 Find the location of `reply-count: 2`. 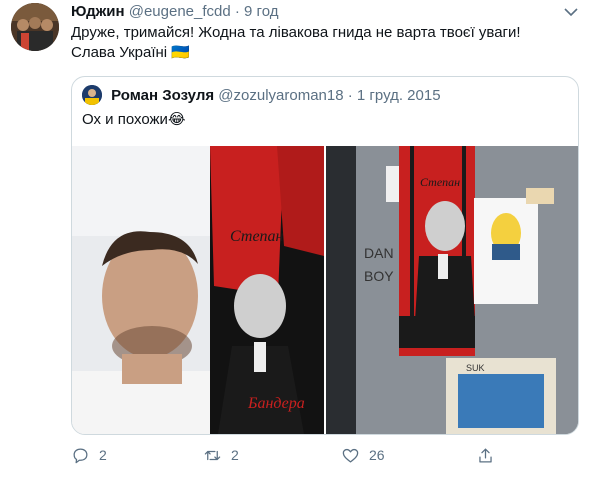

reply-count: 2 is located at coordinates (103, 455).